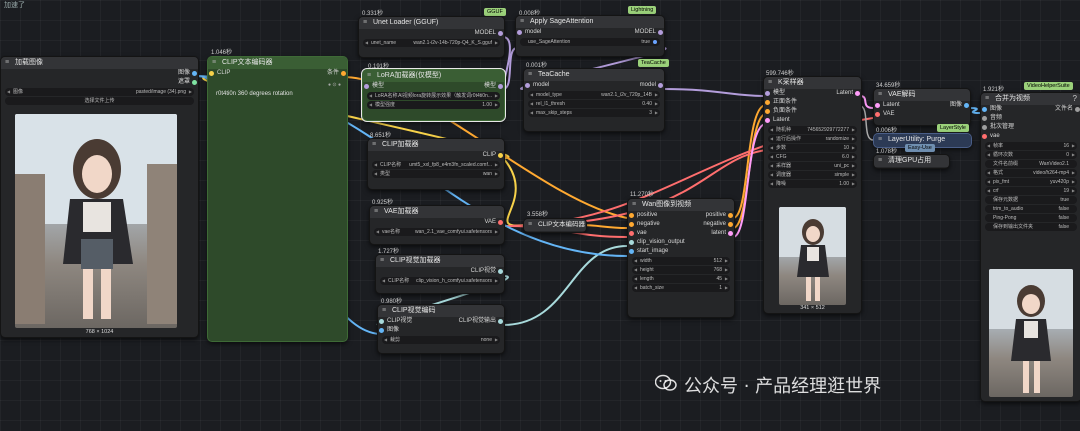  What do you see at coordinates (922, 107) in the screenshot?
I see `vae-decode-node: VAE解码 Latent 图像 VAE` at bounding box center [922, 107].